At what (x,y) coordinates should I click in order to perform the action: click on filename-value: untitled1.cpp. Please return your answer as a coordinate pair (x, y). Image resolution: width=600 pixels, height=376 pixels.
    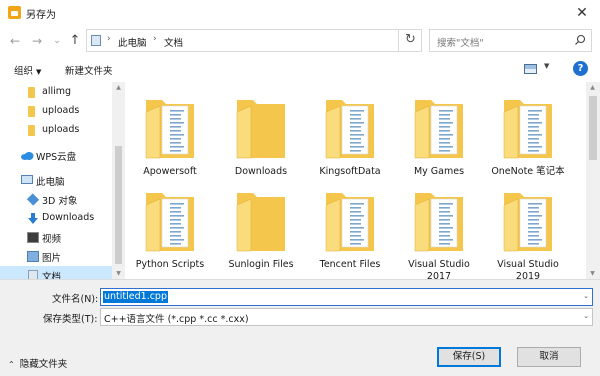
    Looking at the image, I should click on (135, 297).